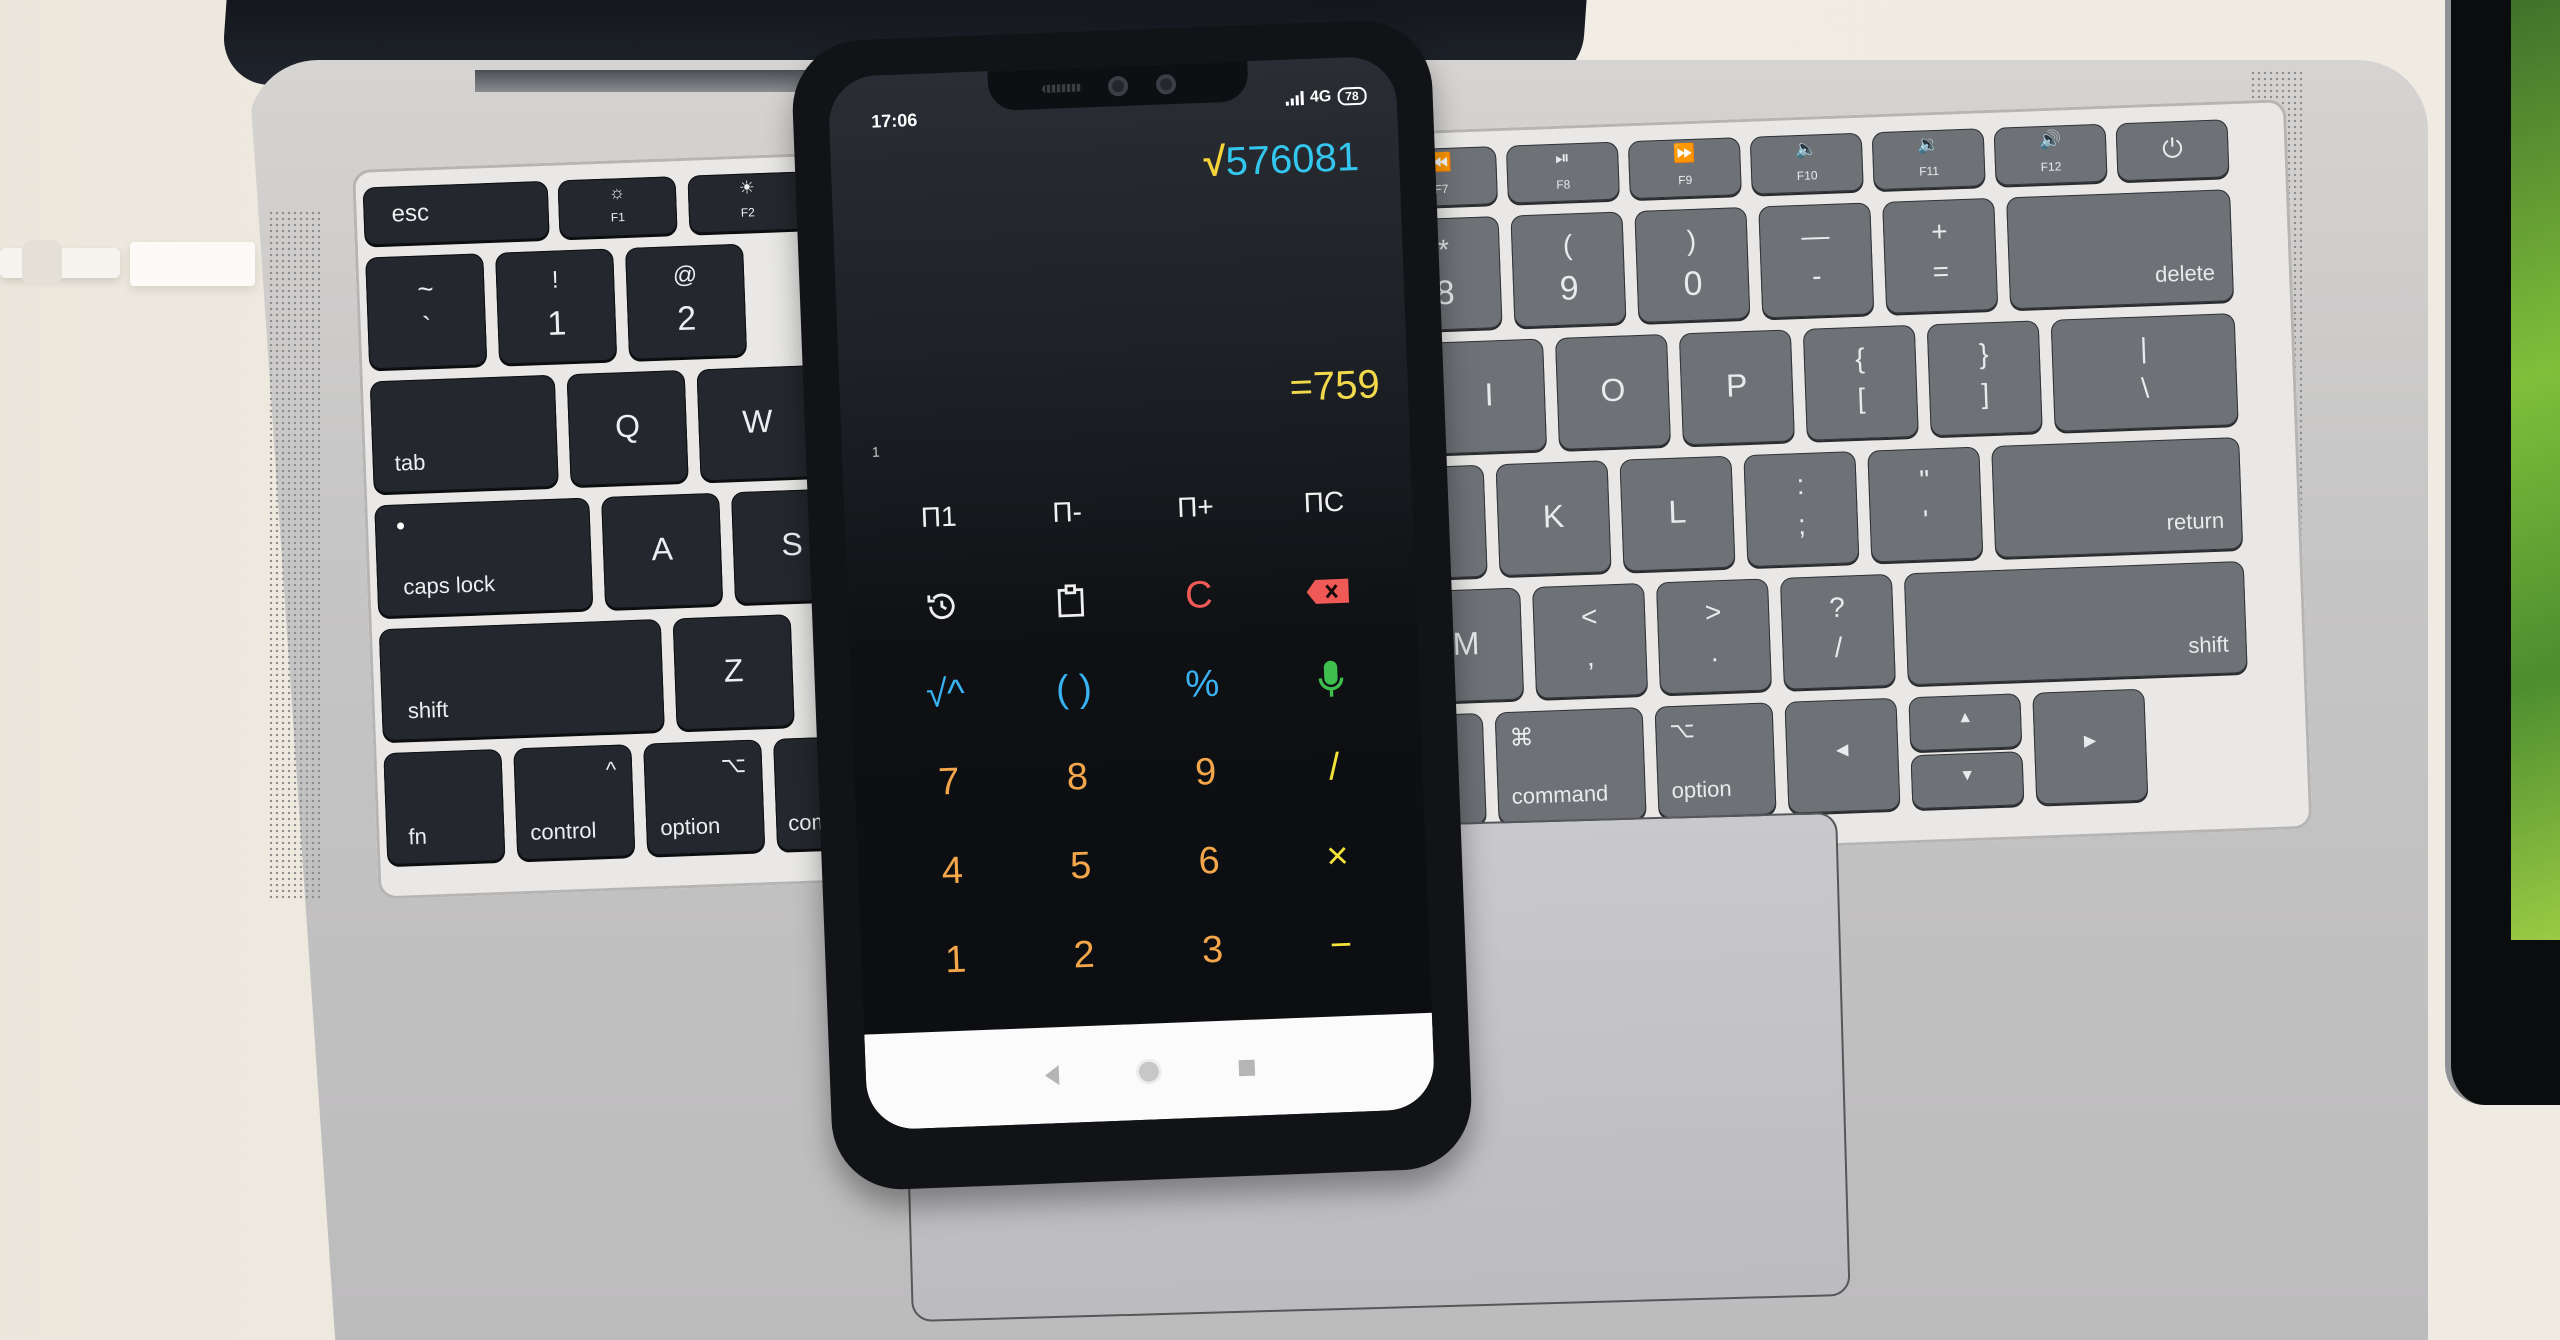 The image size is (2560, 1340). What do you see at coordinates (1837, 631) in the screenshot?
I see `key-slash: ? /` at bounding box center [1837, 631].